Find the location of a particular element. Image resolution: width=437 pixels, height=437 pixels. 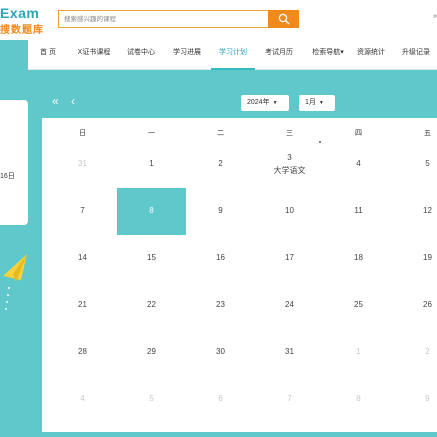

logo-subtitle: 搜数题库 is located at coordinates (22, 30).